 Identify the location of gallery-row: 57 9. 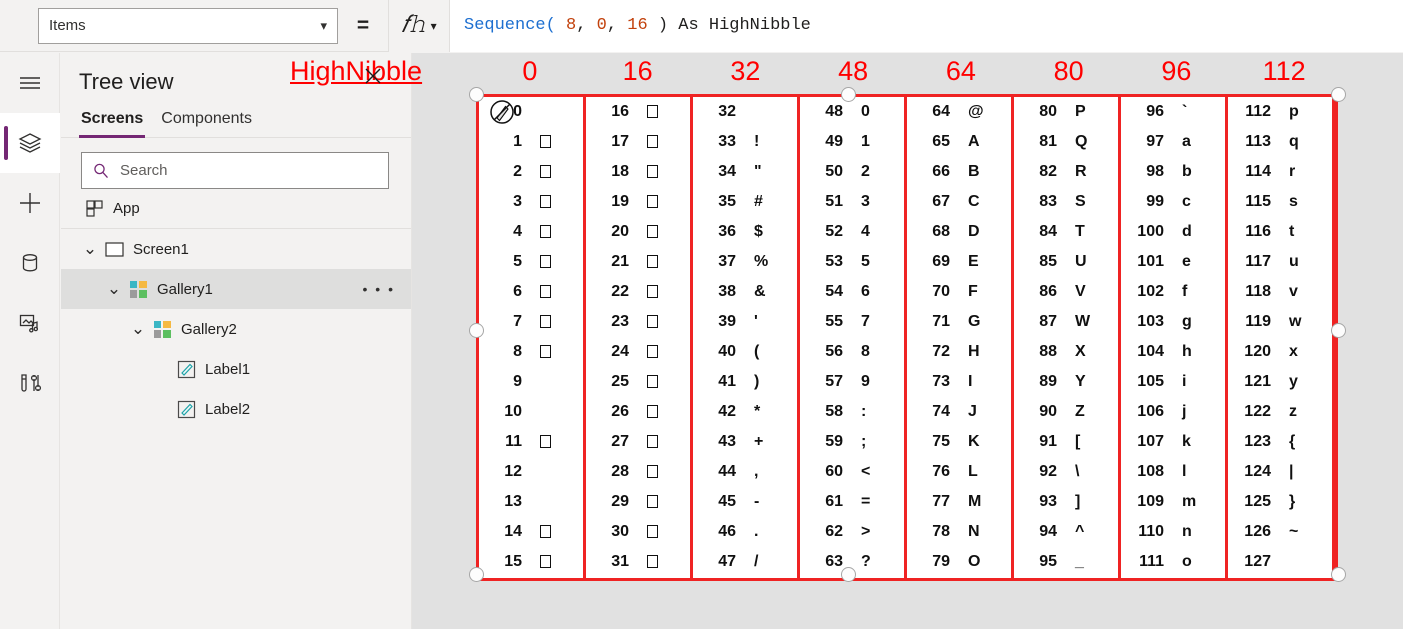
(852, 382).